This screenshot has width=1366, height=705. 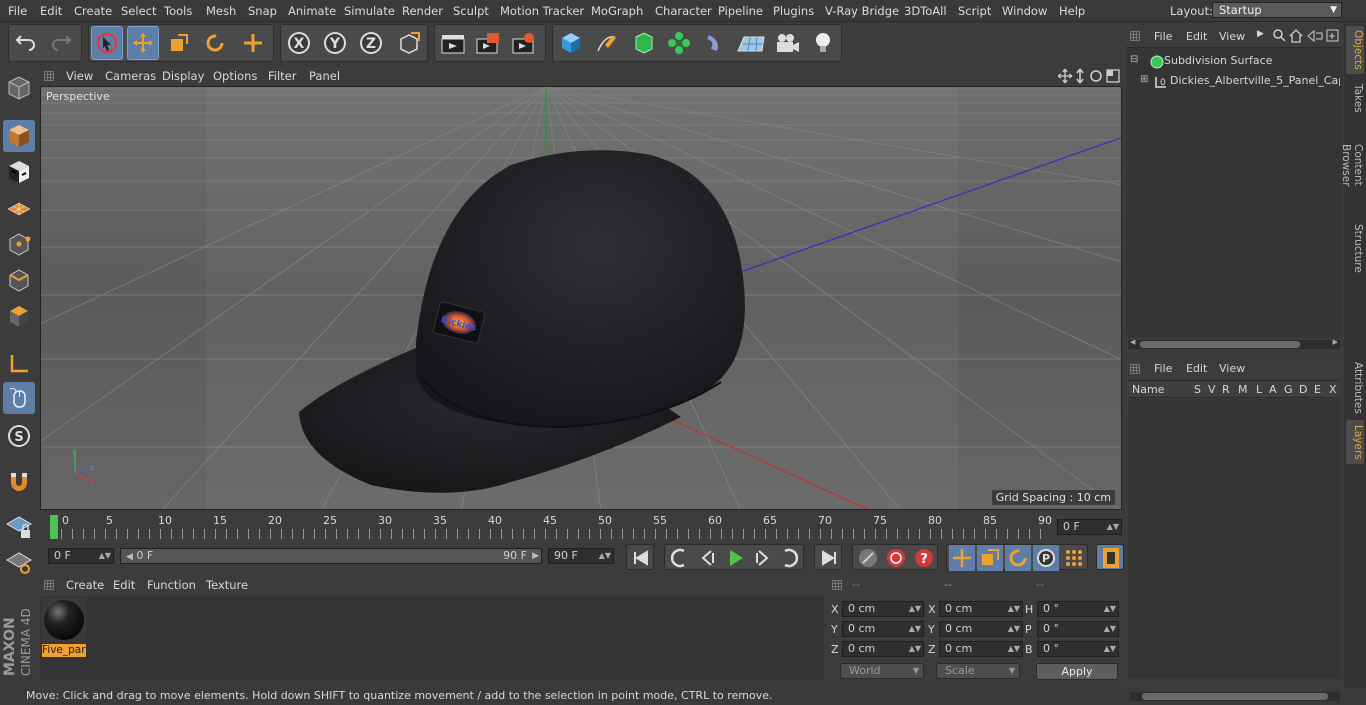 What do you see at coordinates (138, 11) in the screenshot?
I see `menu-select: Select` at bounding box center [138, 11].